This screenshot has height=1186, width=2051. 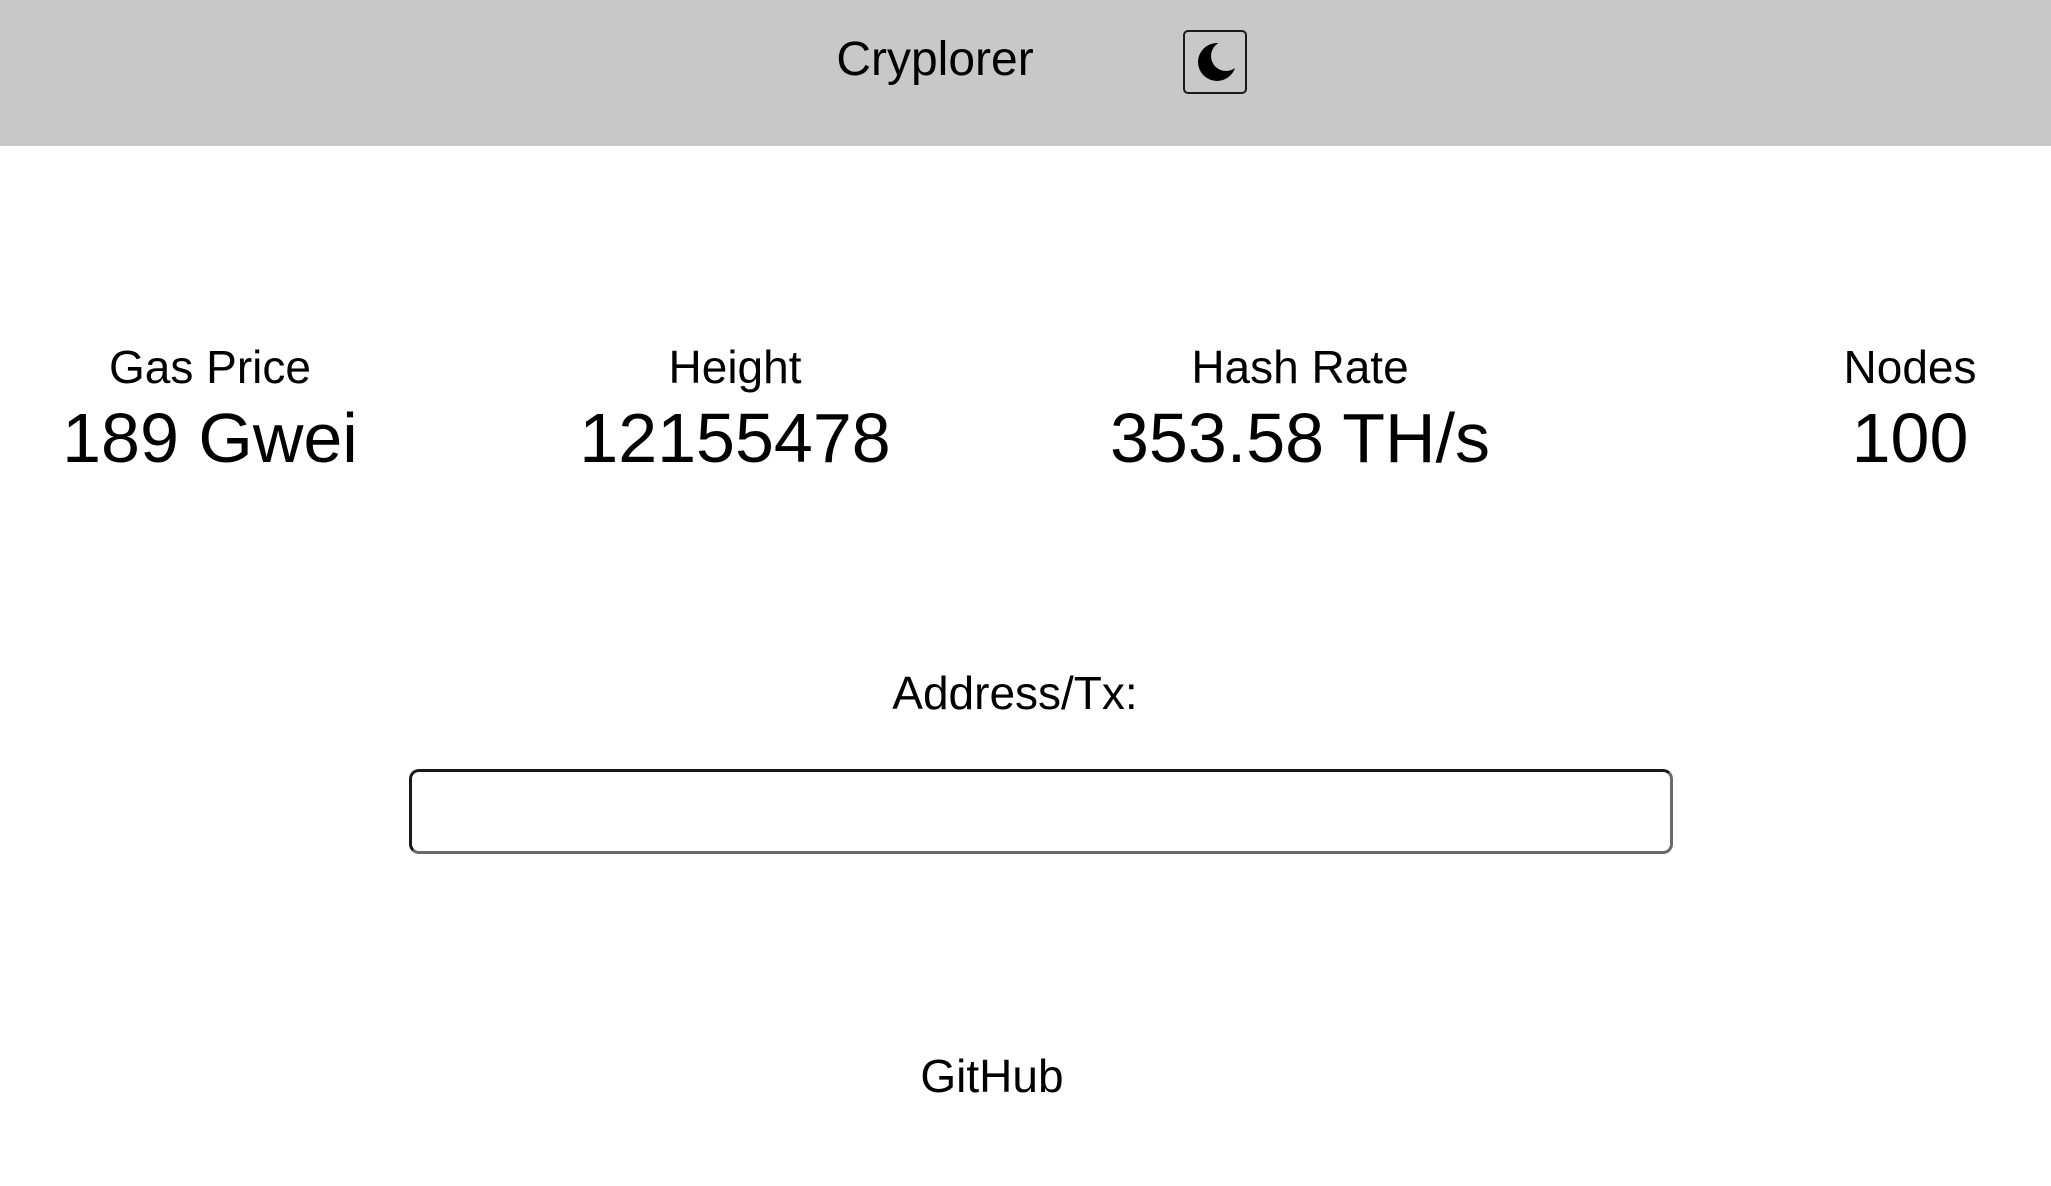 I want to click on stat-hash-rate-label: Hash Rate, so click(x=1300, y=367).